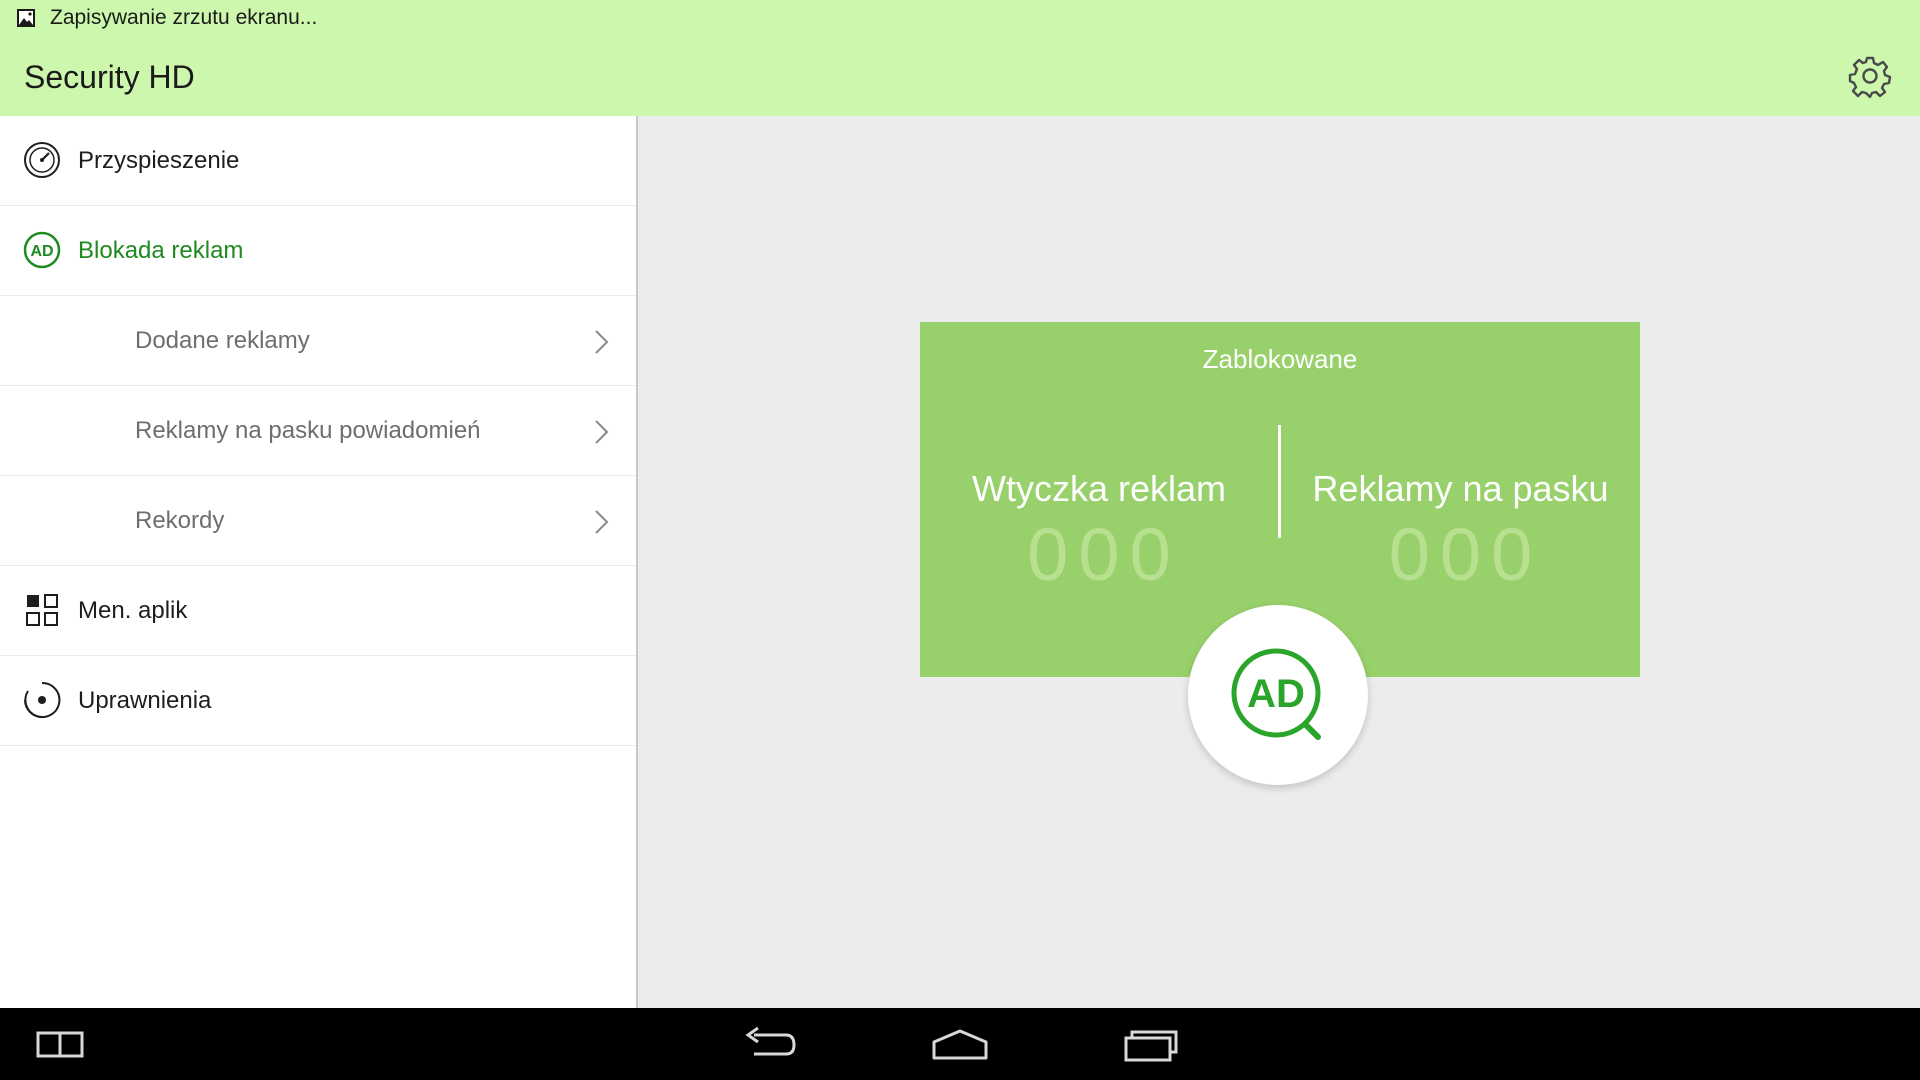  What do you see at coordinates (1099, 488) in the screenshot?
I see `ad-plugin-label: Wtyczka reklam` at bounding box center [1099, 488].